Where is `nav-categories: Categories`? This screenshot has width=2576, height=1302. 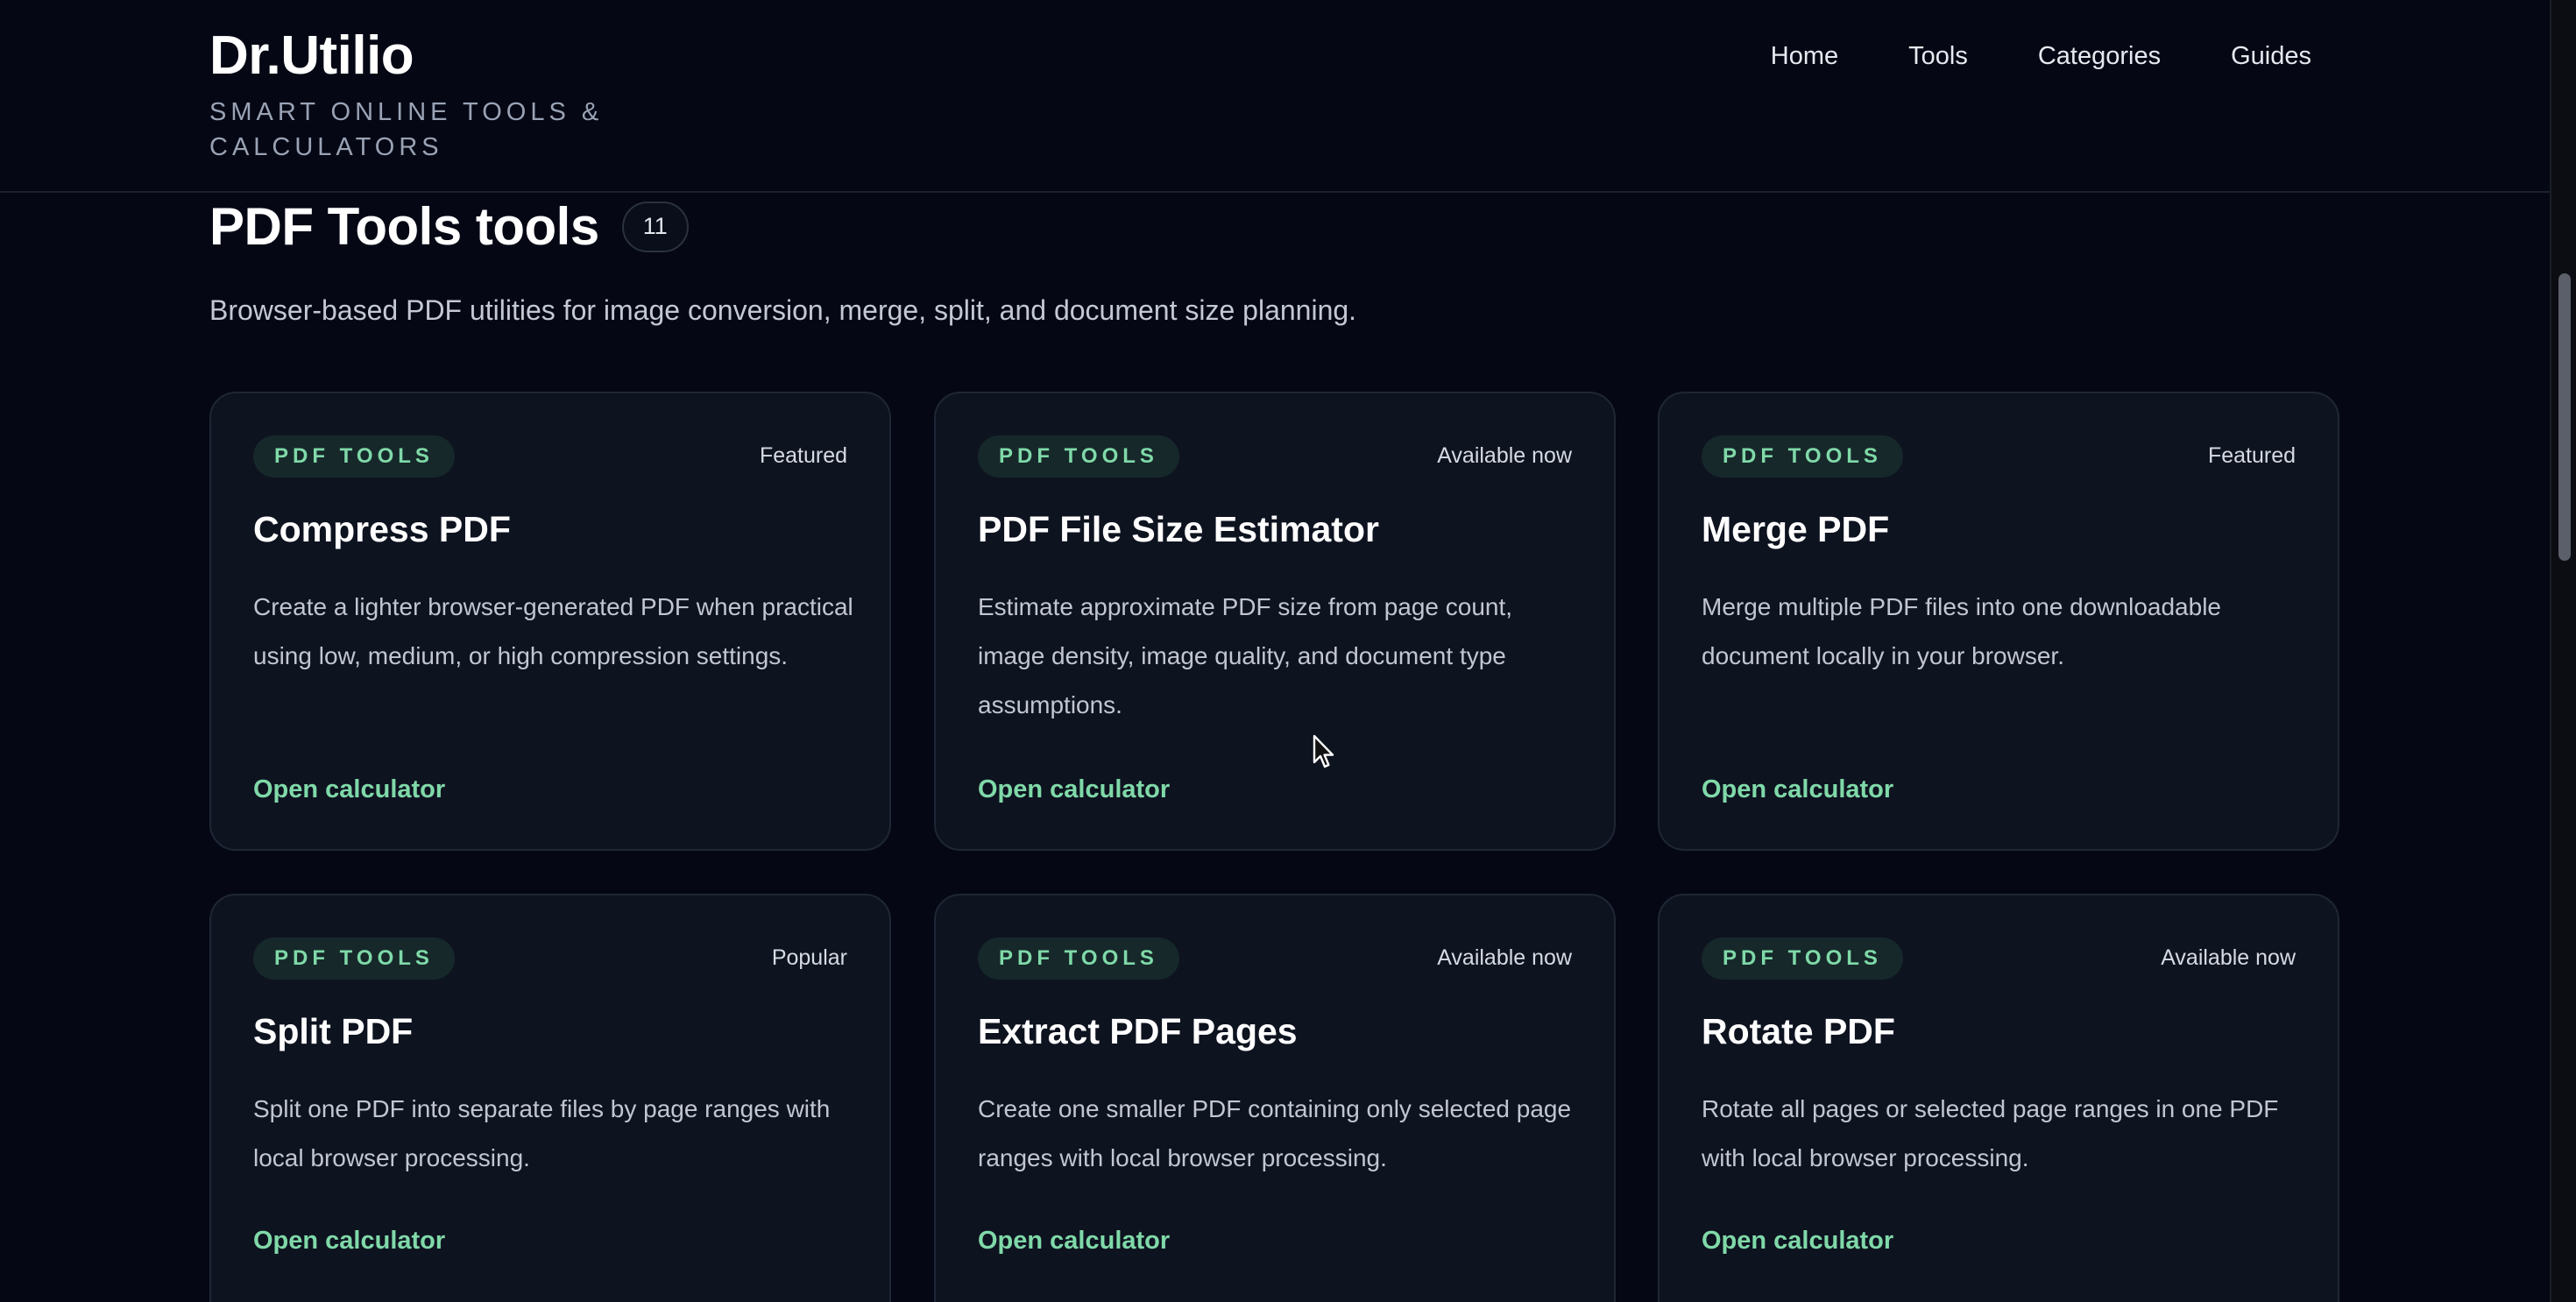
nav-categories: Categories is located at coordinates (2099, 56).